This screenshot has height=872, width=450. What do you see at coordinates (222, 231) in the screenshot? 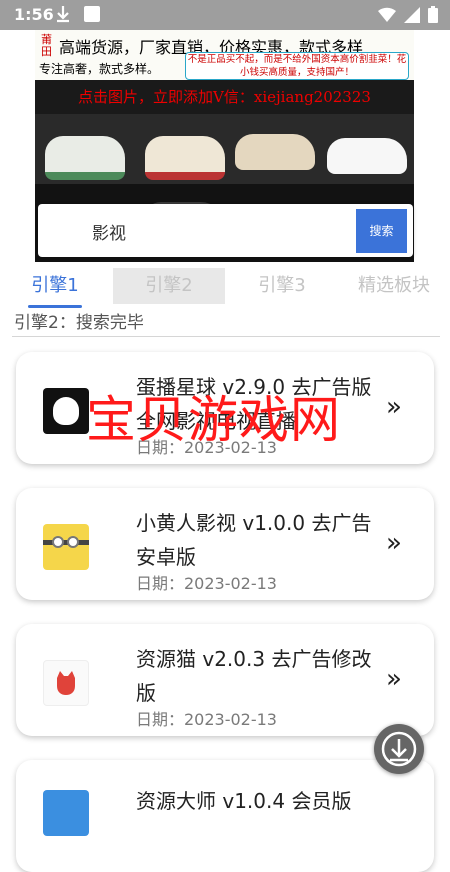
I see `search-input` at bounding box center [222, 231].